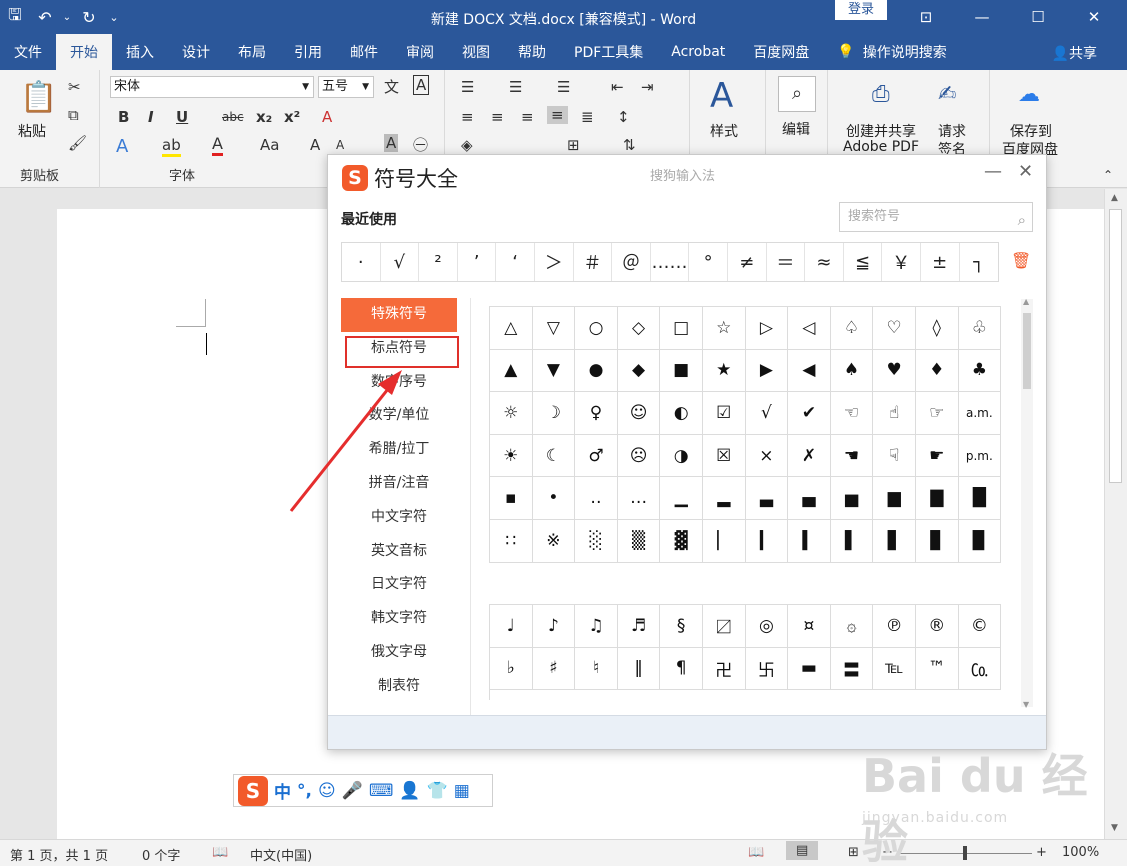 The width and height of the screenshot is (1127, 866). Describe the element at coordinates (345, 441) in the screenshot. I see `annotation-arrow` at that location.